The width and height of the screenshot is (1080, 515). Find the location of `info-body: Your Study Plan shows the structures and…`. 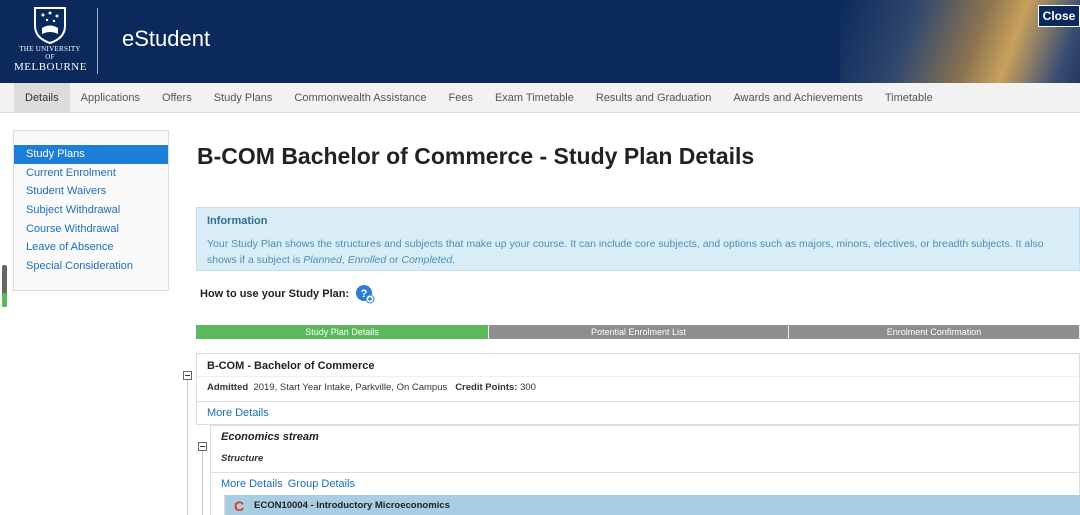

info-body: Your Study Plan shows the structures and… is located at coordinates (640, 252).